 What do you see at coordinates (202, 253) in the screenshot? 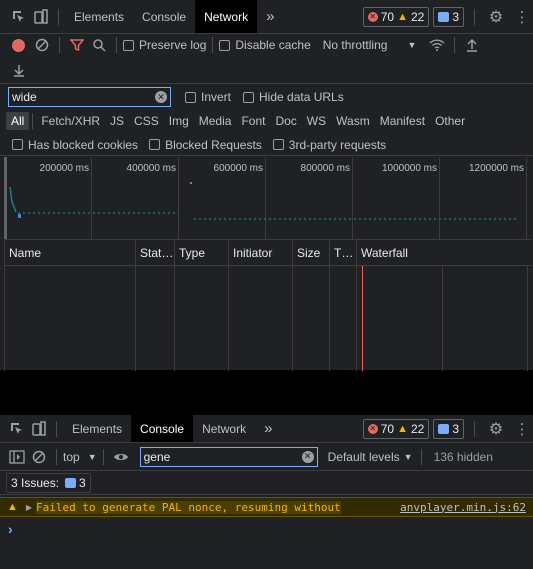
I see `column-header-type: Type` at bounding box center [202, 253].